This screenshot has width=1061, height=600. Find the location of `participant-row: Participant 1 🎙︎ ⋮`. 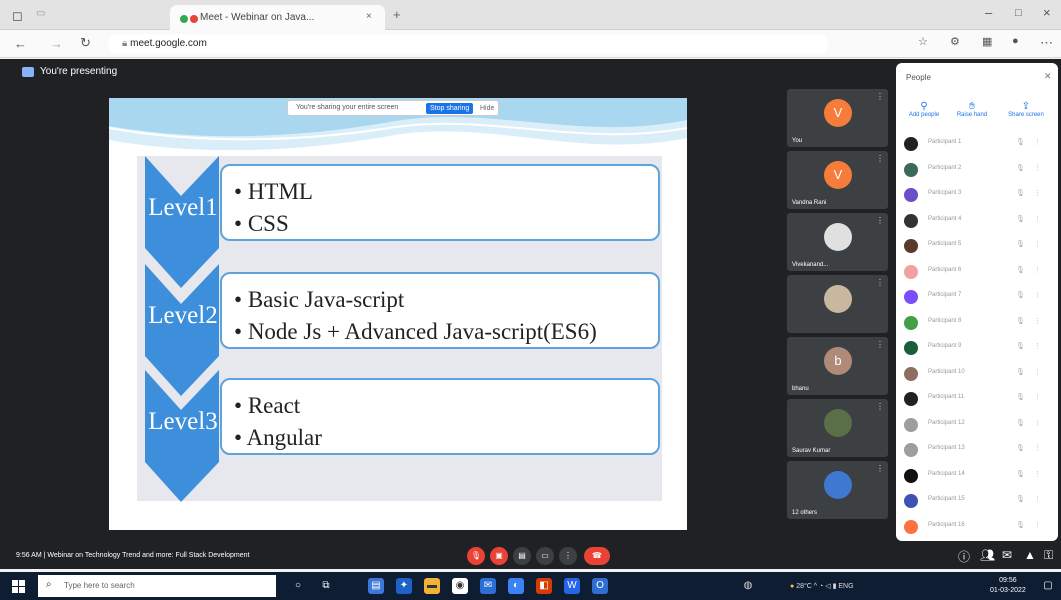

participant-row: Participant 1 🎙︎ ⋮ is located at coordinates (979, 146).